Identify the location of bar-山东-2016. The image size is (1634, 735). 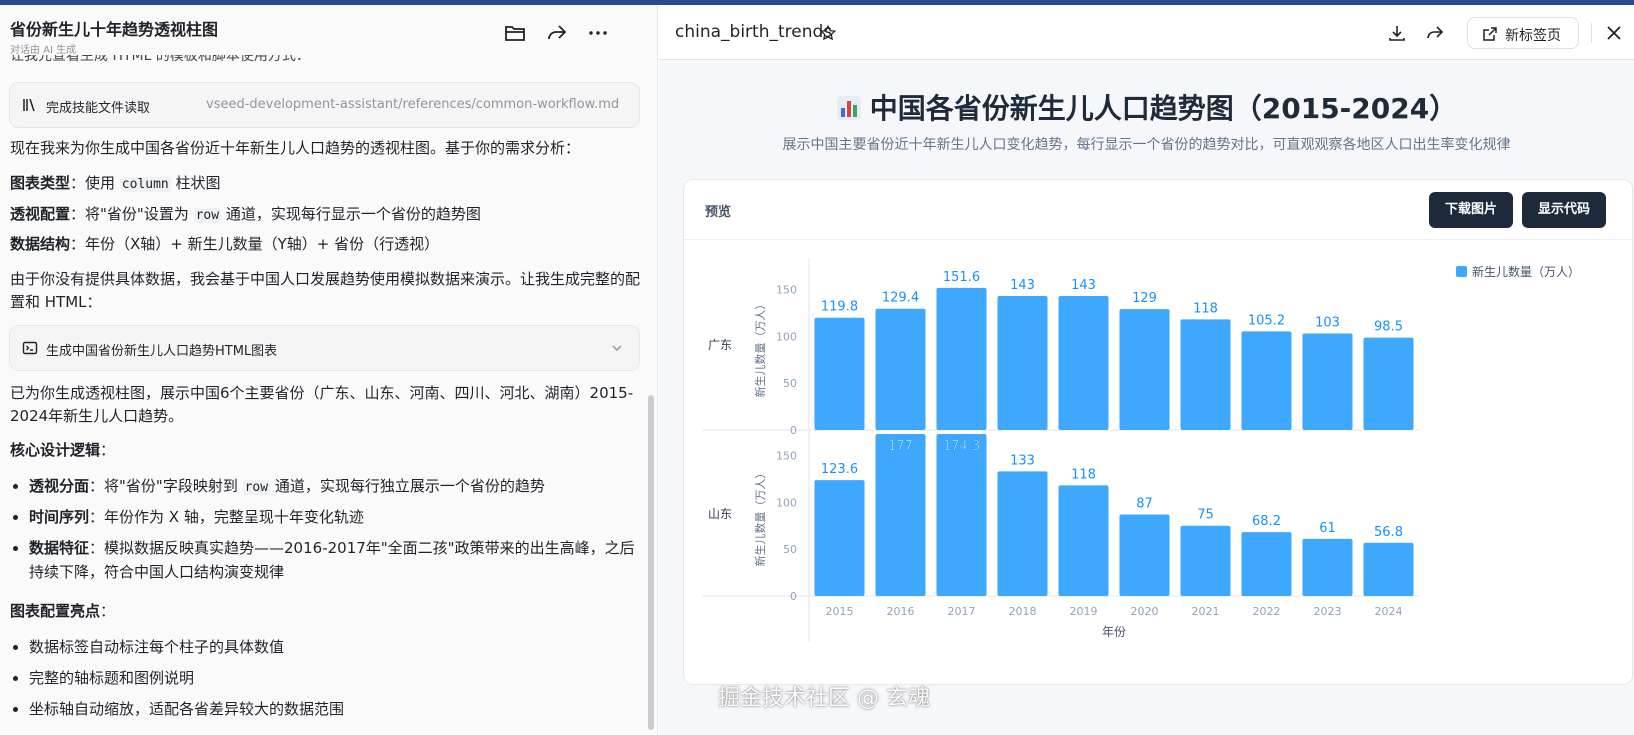
(900, 515).